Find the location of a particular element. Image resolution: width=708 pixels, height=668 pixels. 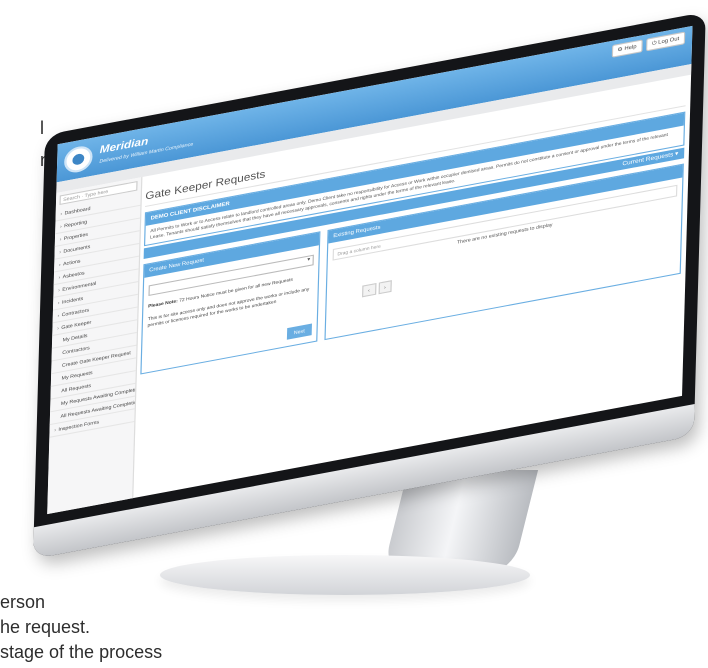

next-button: Next is located at coordinates (299, 331).